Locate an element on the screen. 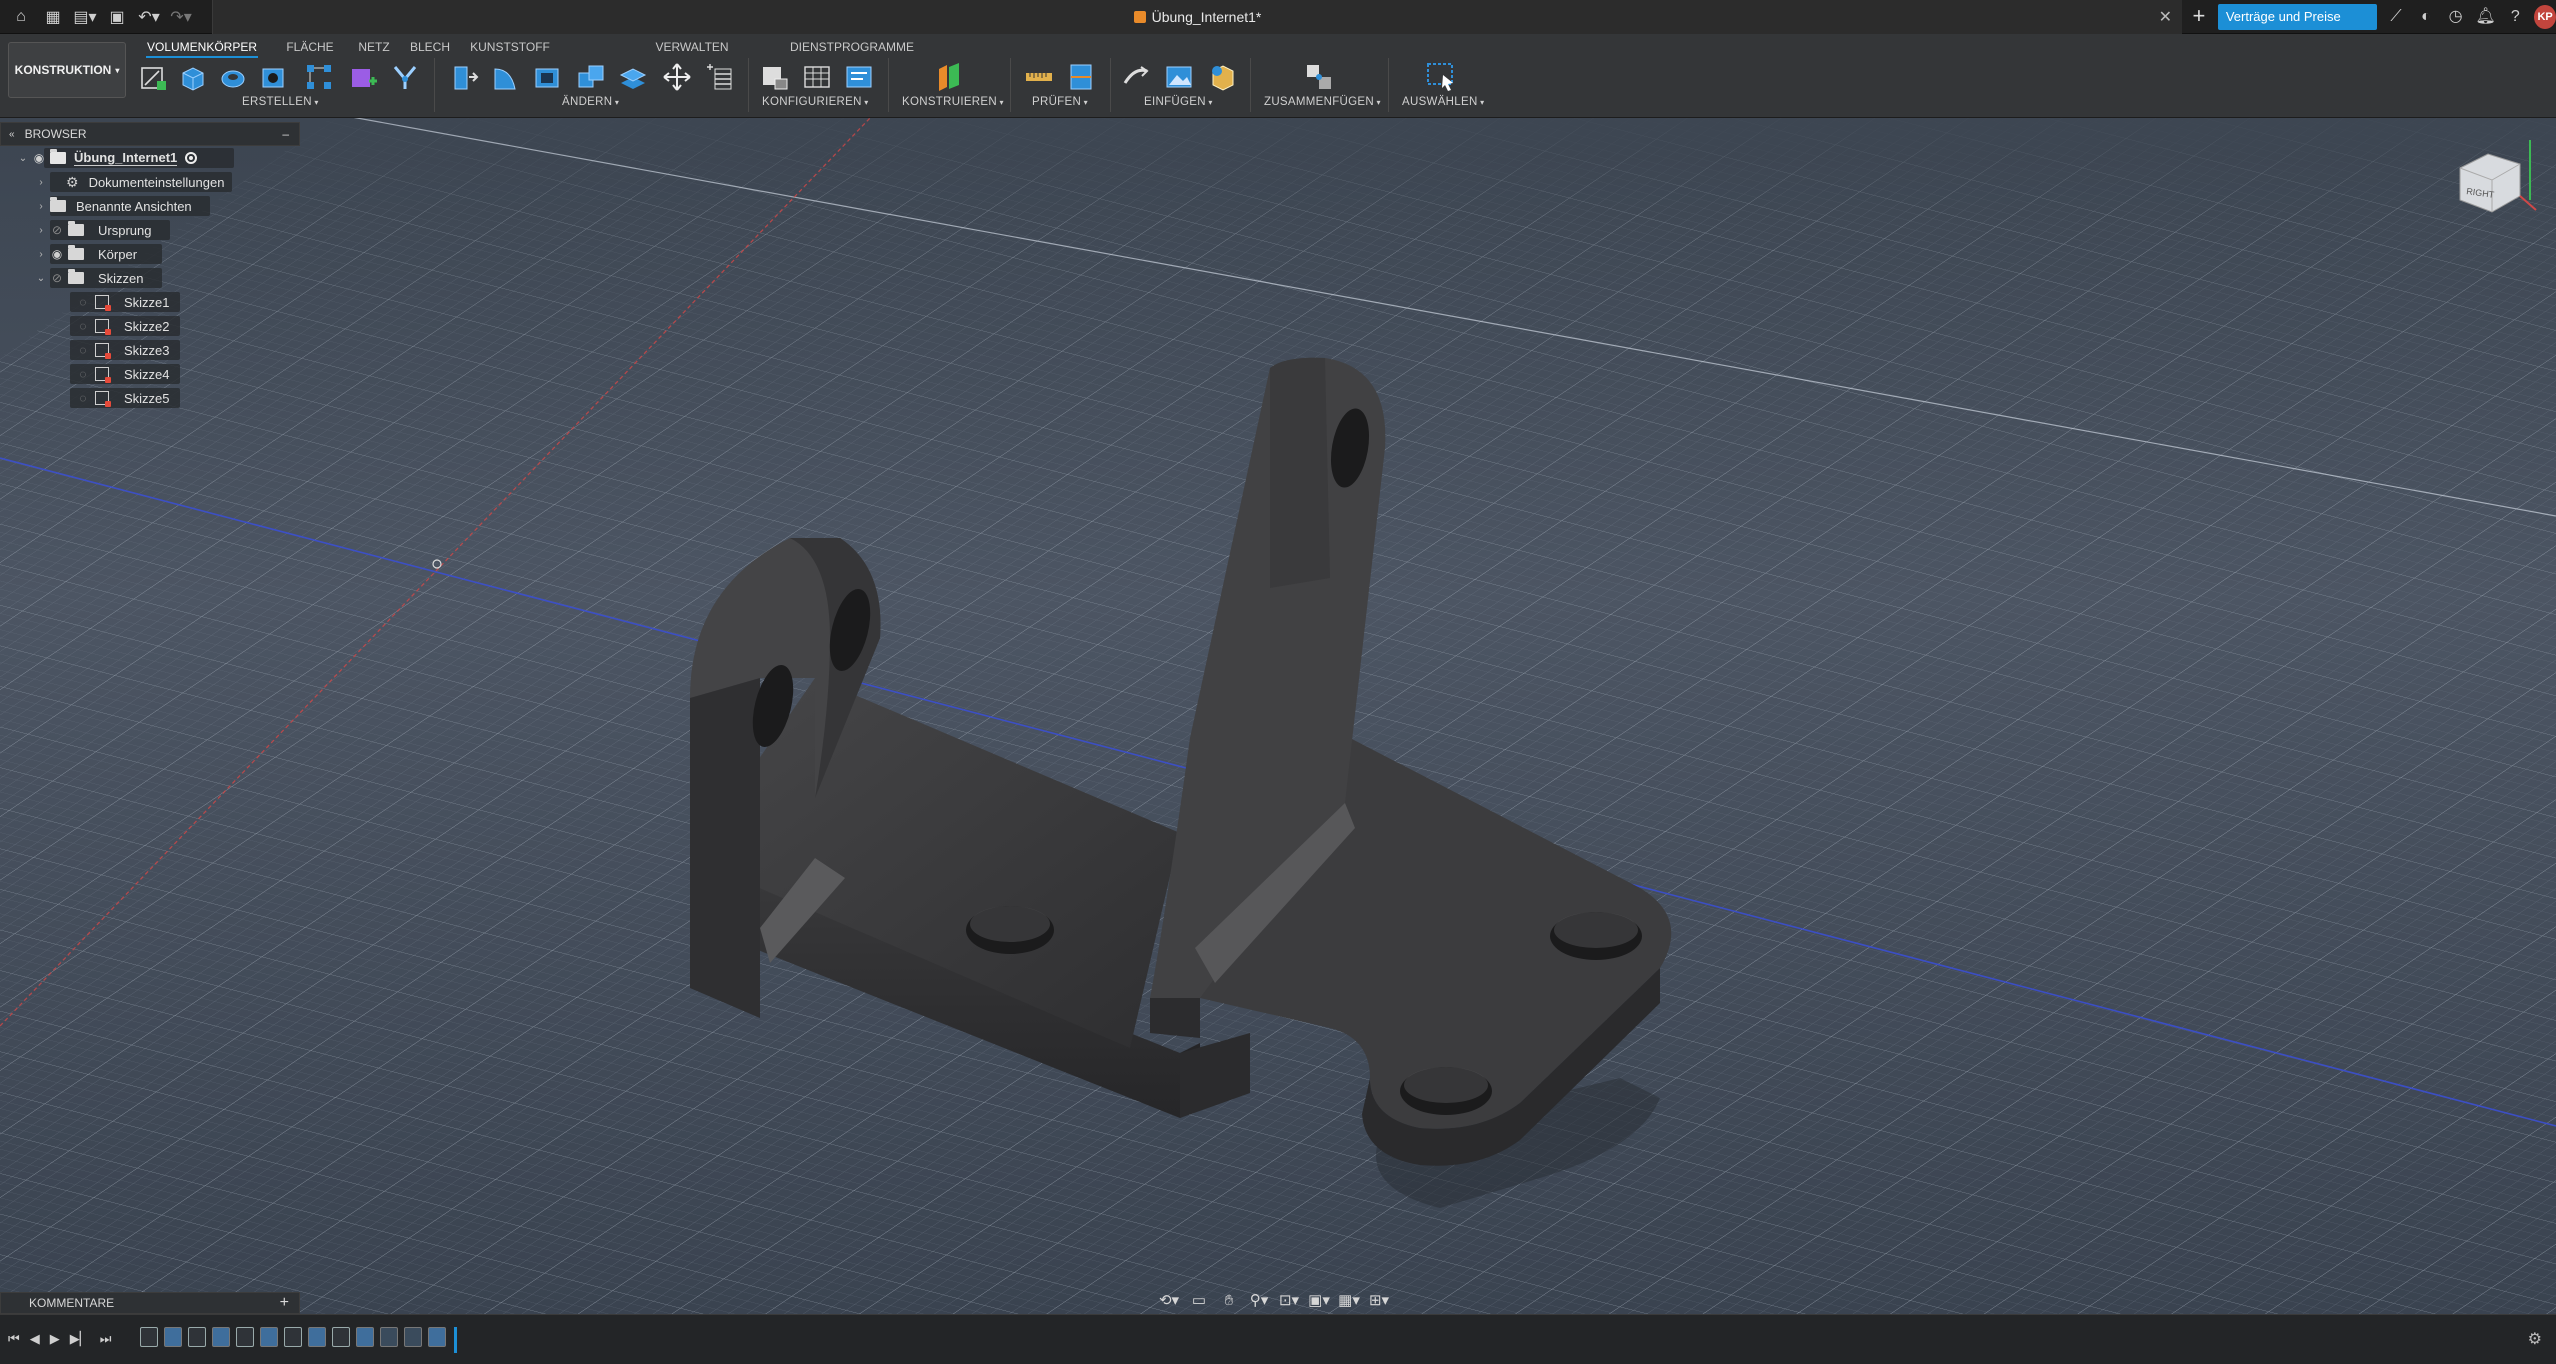  insert-derive-icon is located at coordinates (1135, 77).